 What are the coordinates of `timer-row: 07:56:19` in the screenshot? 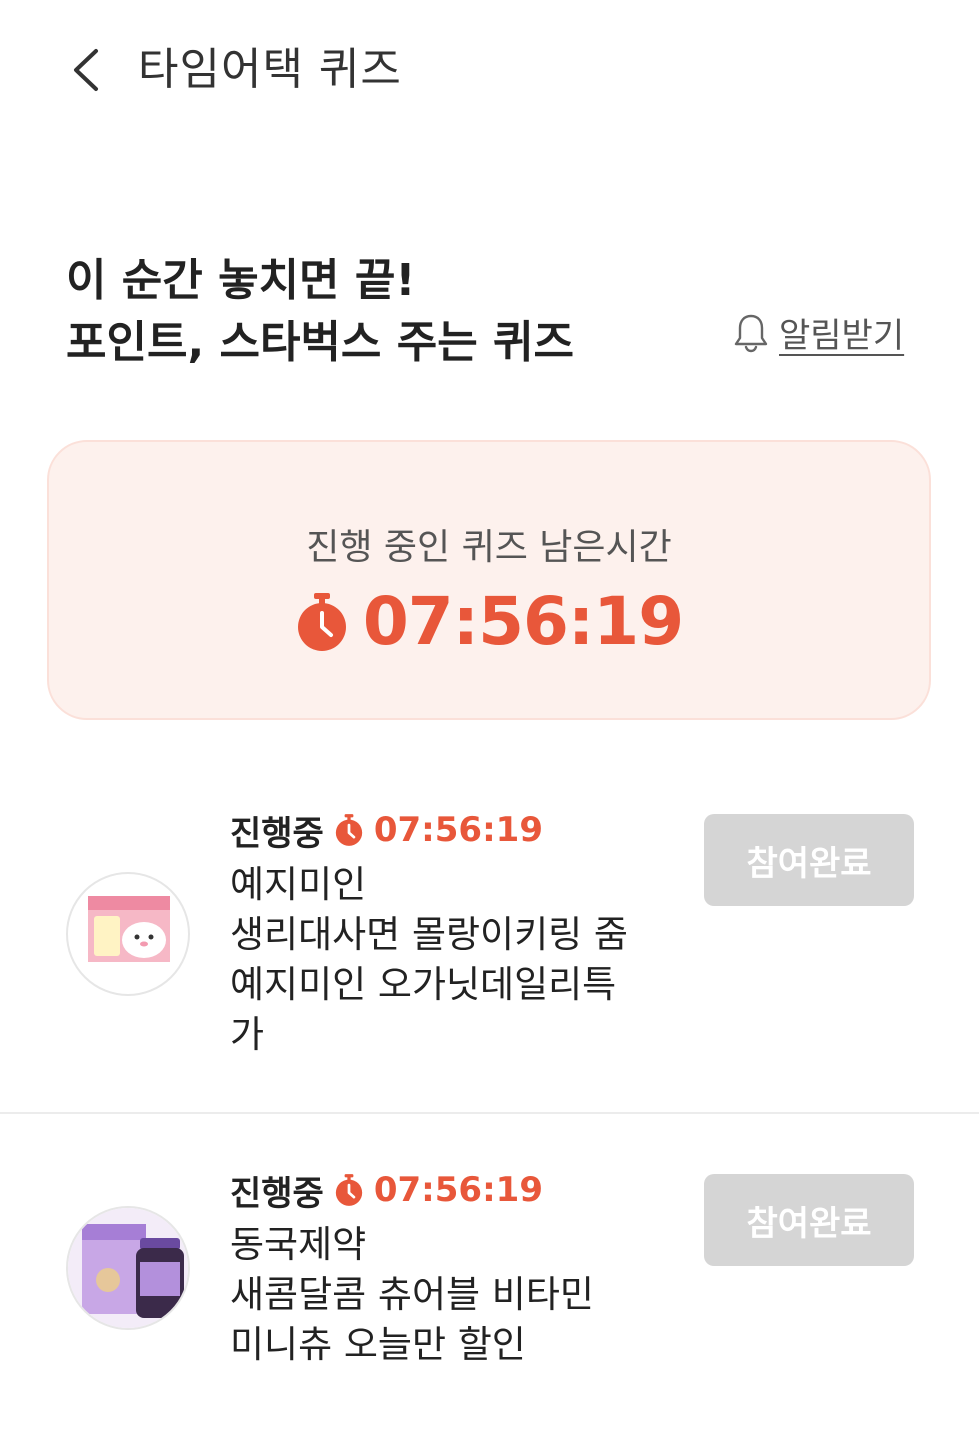 It's located at (489, 622).